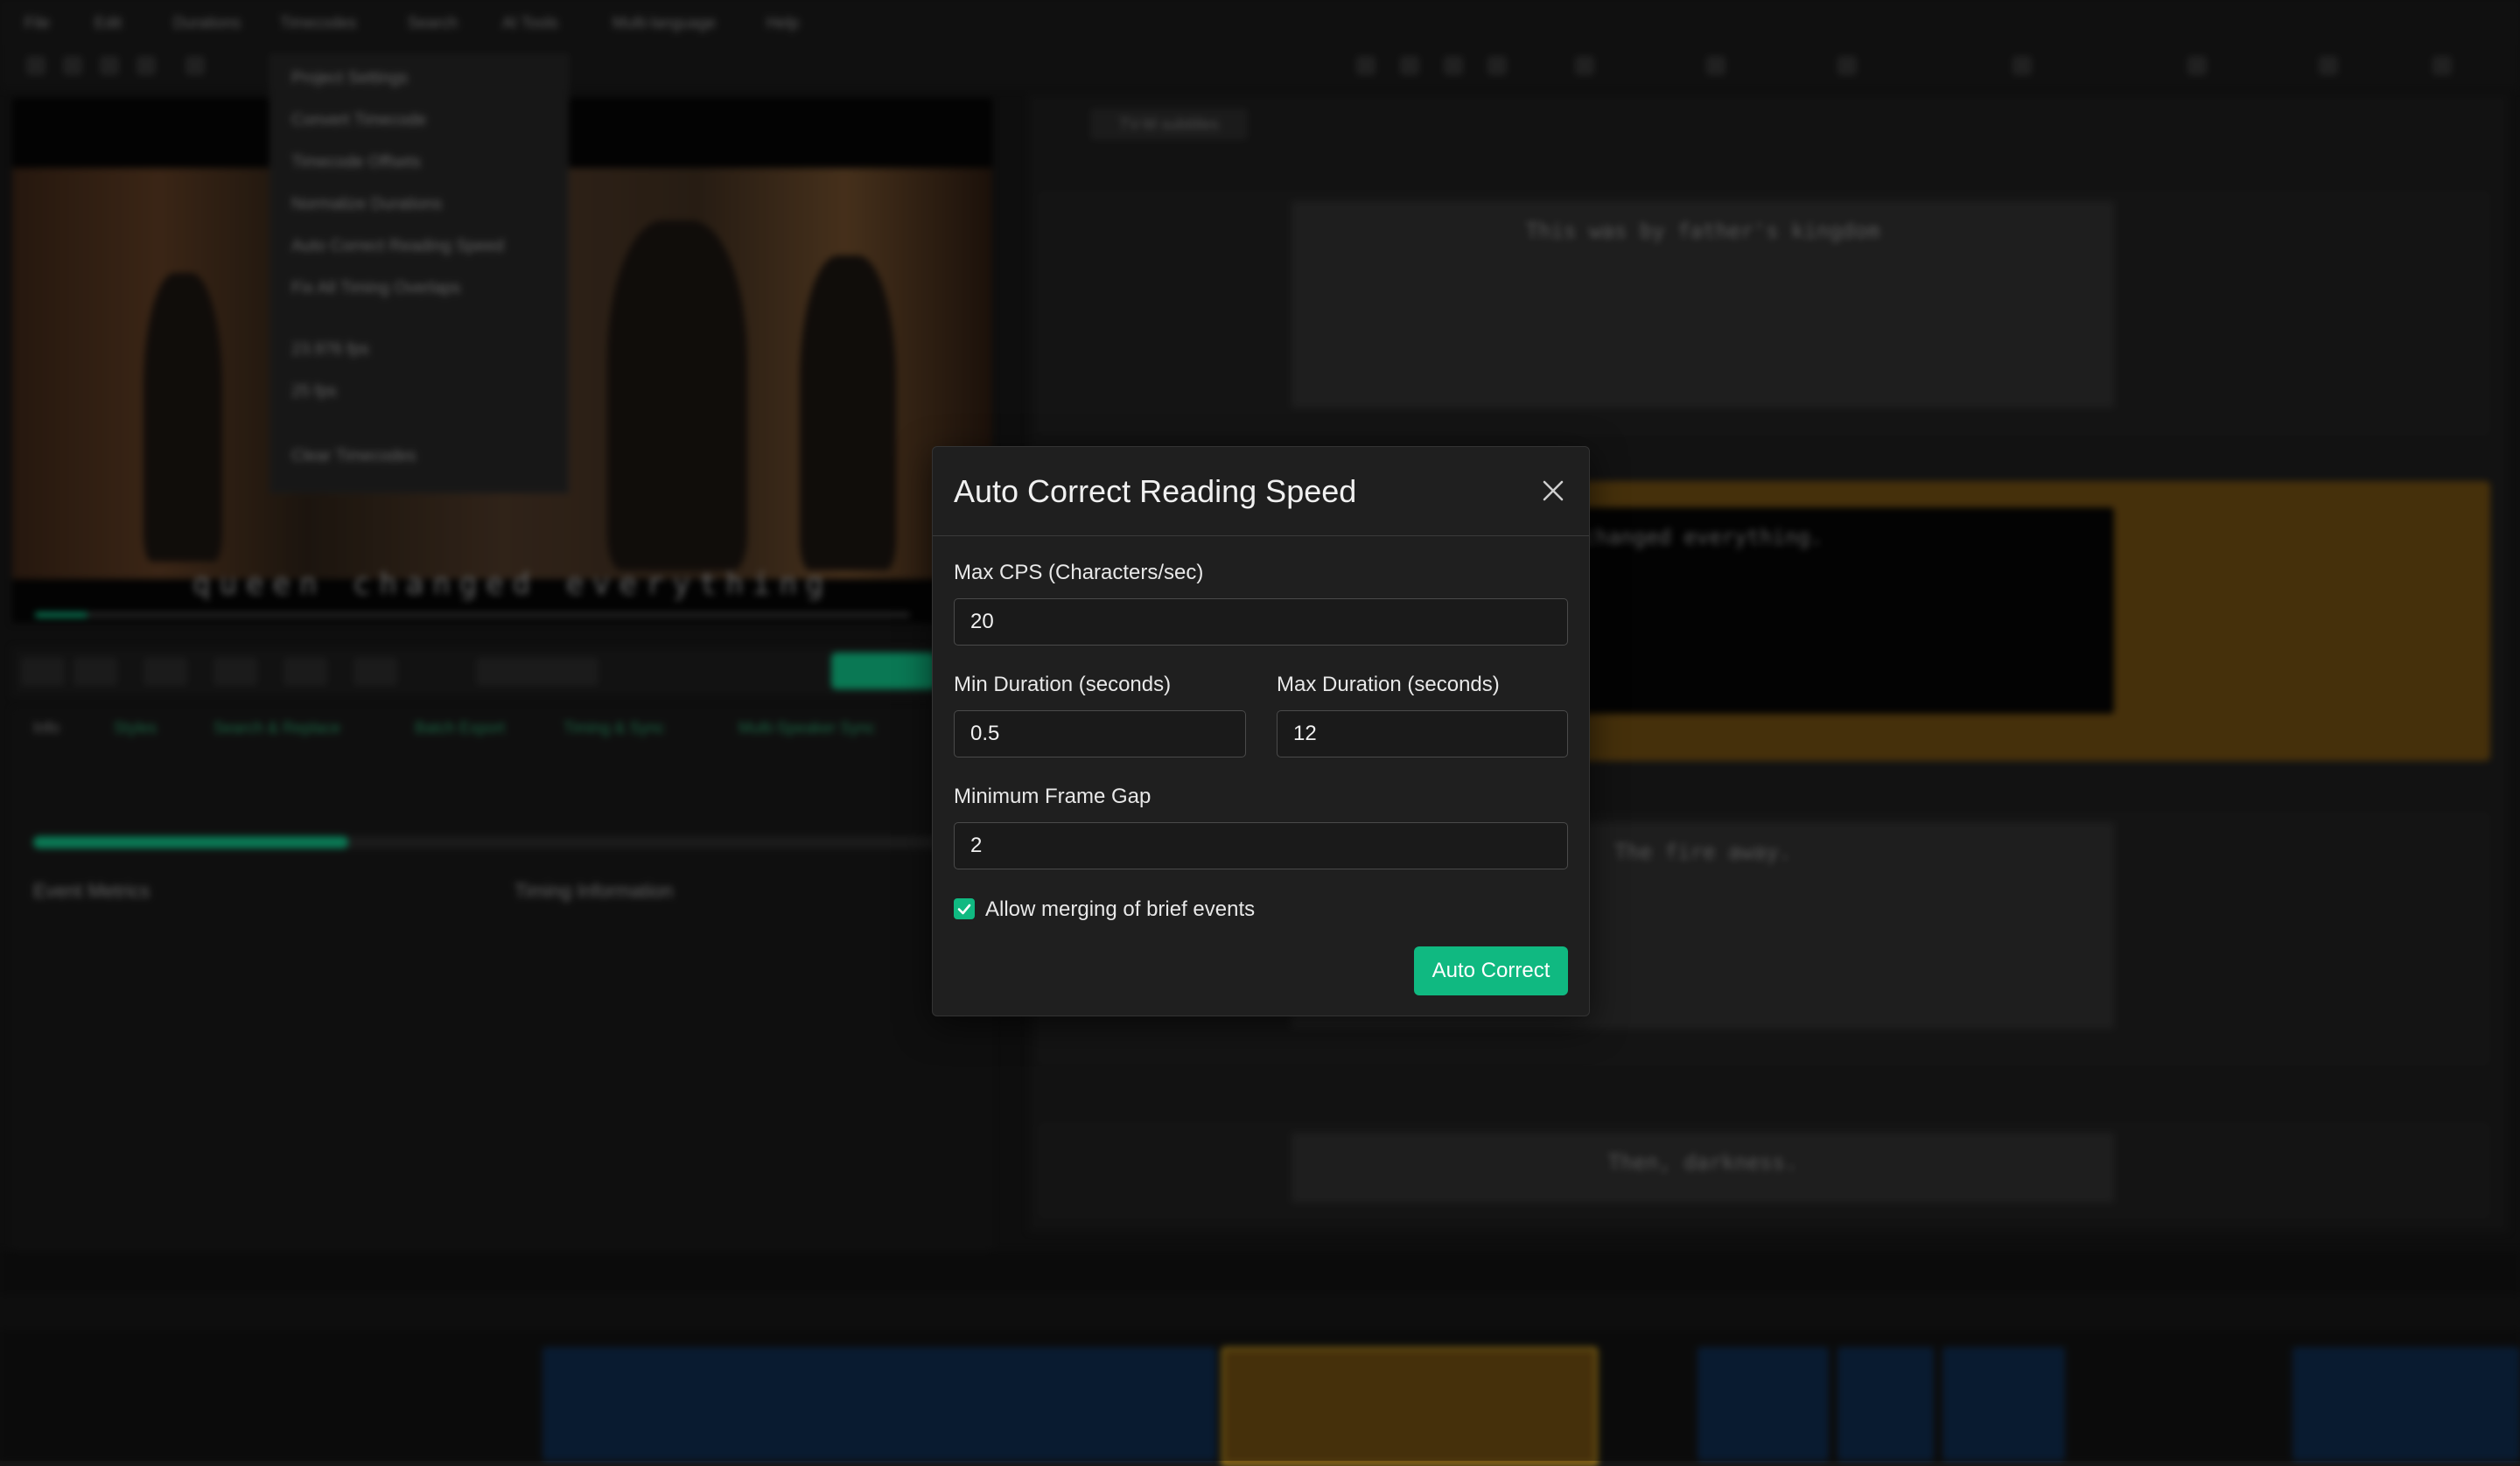 This screenshot has width=2520, height=1466. What do you see at coordinates (1422, 733) in the screenshot?
I see `max-duration-input` at bounding box center [1422, 733].